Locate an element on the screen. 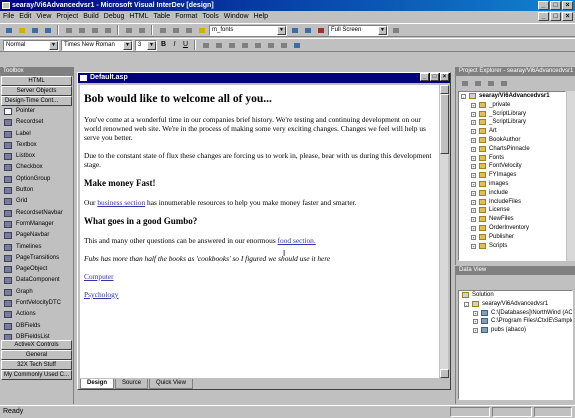 Image resolution: width=575 pixels, height=418 pixels. redo-icon is located at coordinates (141, 30).